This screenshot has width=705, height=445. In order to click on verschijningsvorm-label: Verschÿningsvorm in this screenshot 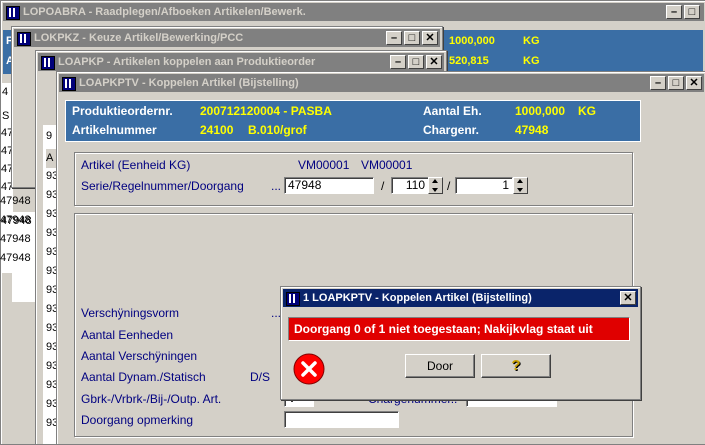, I will do `click(130, 313)`.